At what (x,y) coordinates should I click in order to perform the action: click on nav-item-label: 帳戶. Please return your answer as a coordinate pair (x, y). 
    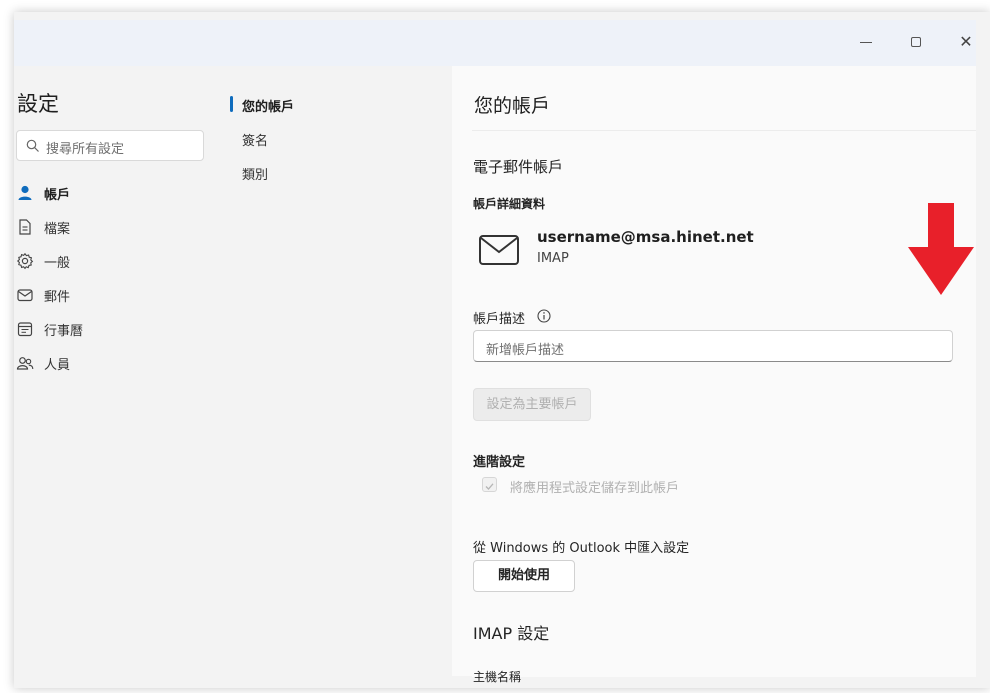
    Looking at the image, I should click on (57, 195).